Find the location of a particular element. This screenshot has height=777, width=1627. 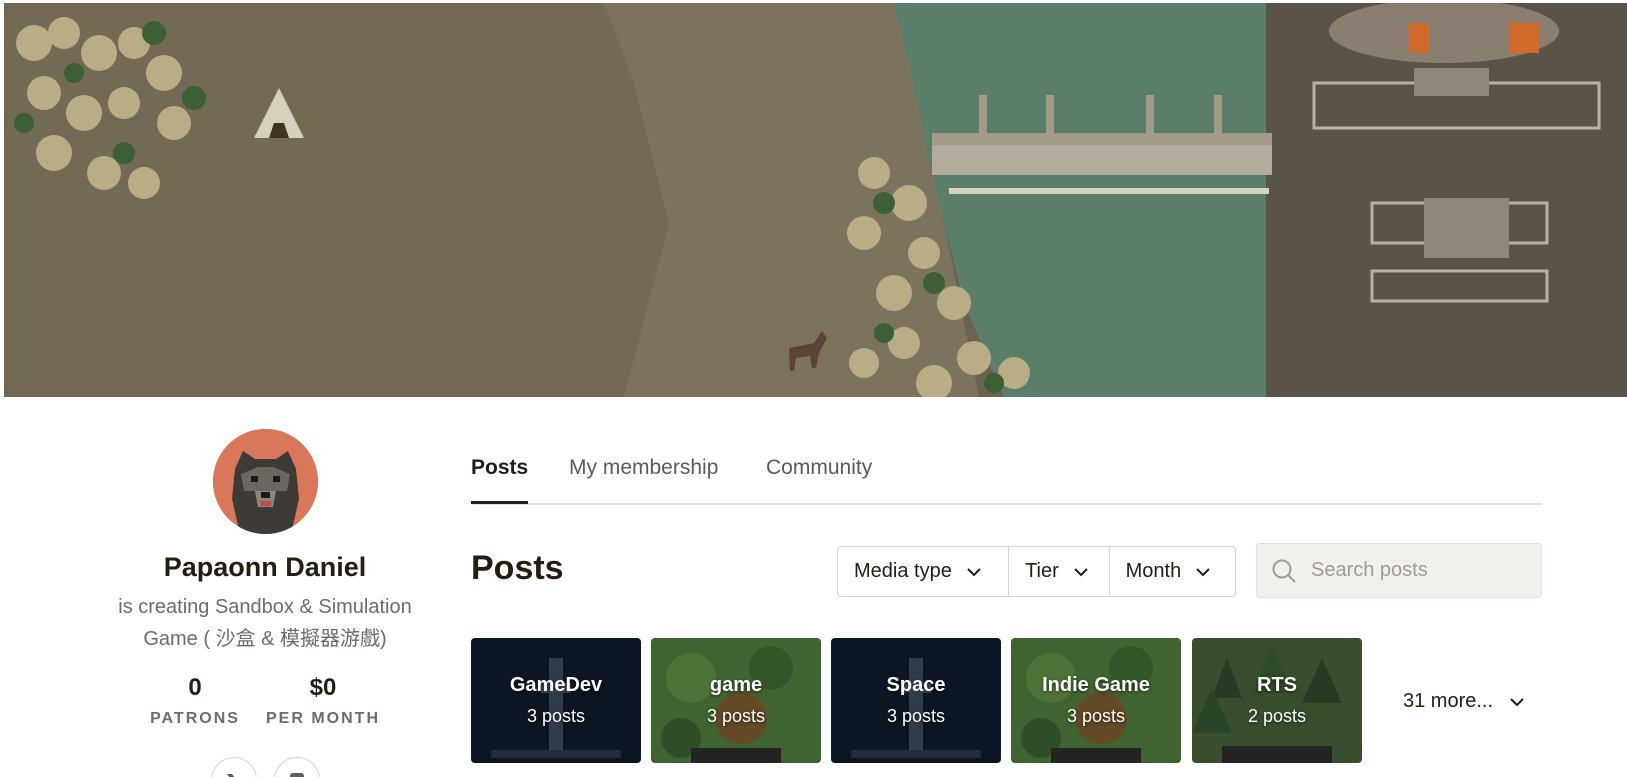

stat-label: PATRONS is located at coordinates (195, 718).